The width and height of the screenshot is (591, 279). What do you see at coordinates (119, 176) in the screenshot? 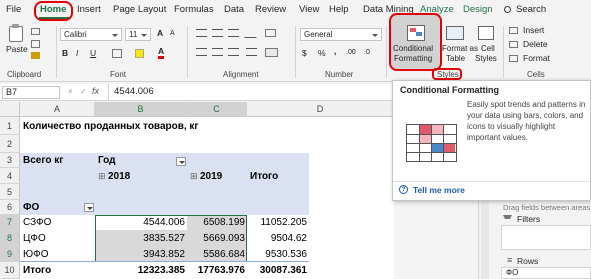
I see `year-2018-header: 2018` at bounding box center [119, 176].